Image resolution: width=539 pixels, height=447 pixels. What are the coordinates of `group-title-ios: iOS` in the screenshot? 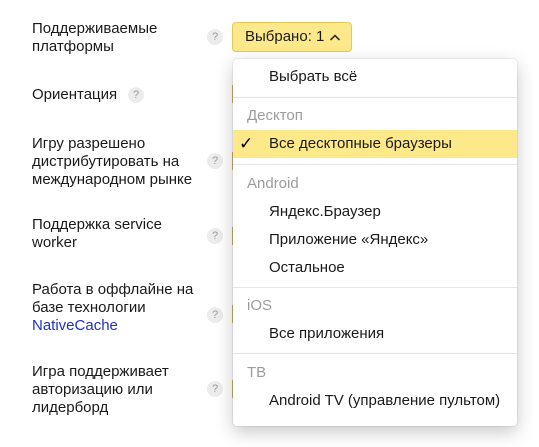 It's located at (260, 305).